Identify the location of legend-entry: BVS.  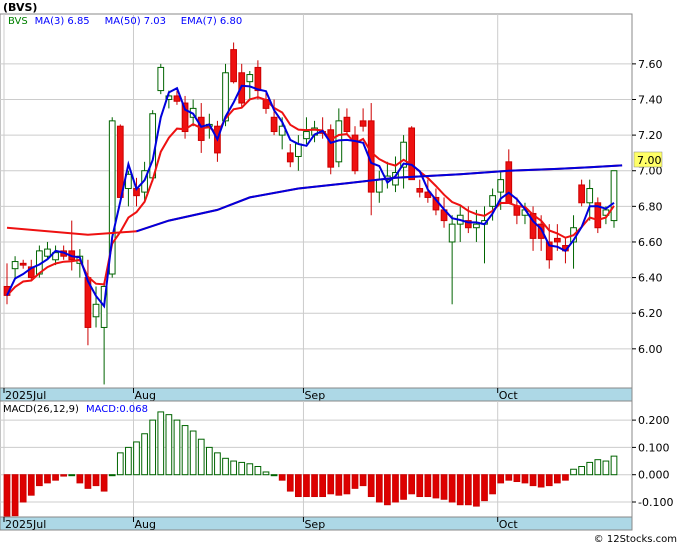
(18, 21).